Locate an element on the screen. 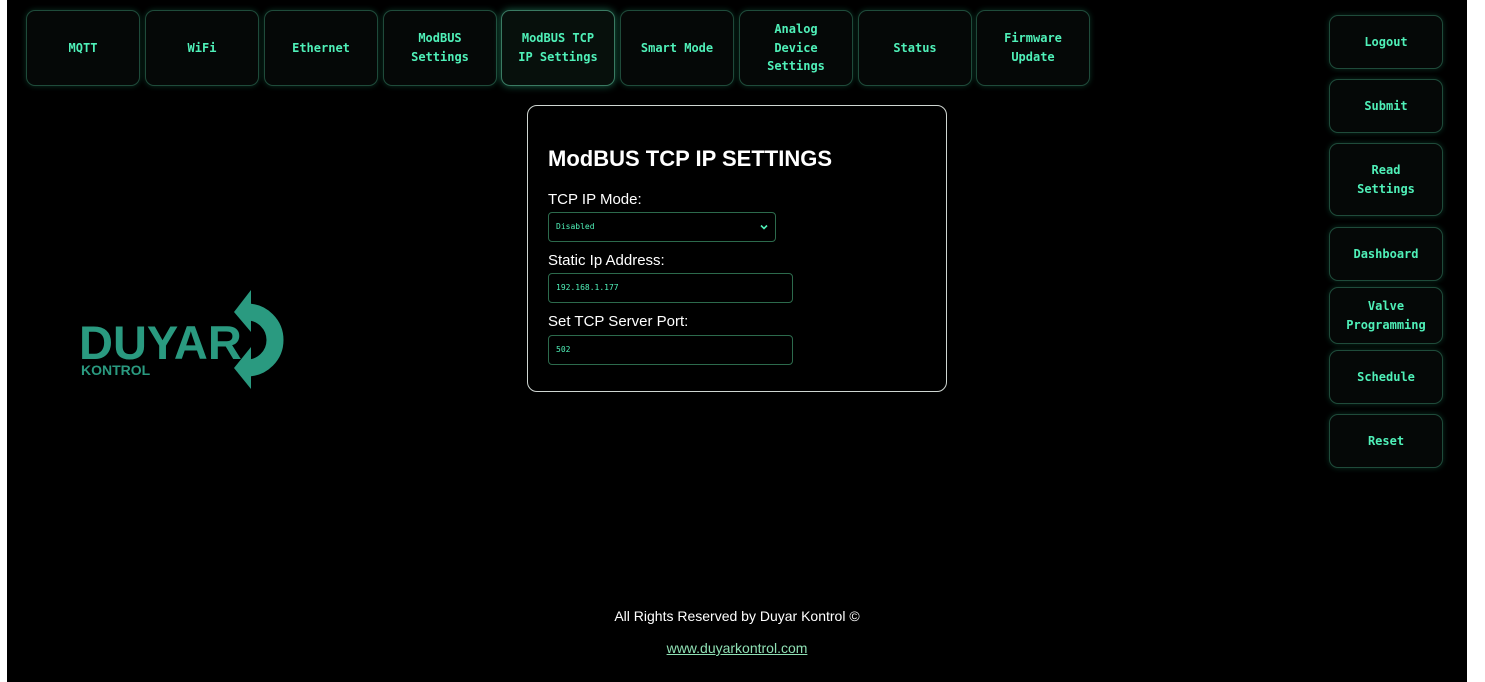 The height and width of the screenshot is (682, 1485). tab-analog-device-settings: Analog Device Settings is located at coordinates (796, 48).